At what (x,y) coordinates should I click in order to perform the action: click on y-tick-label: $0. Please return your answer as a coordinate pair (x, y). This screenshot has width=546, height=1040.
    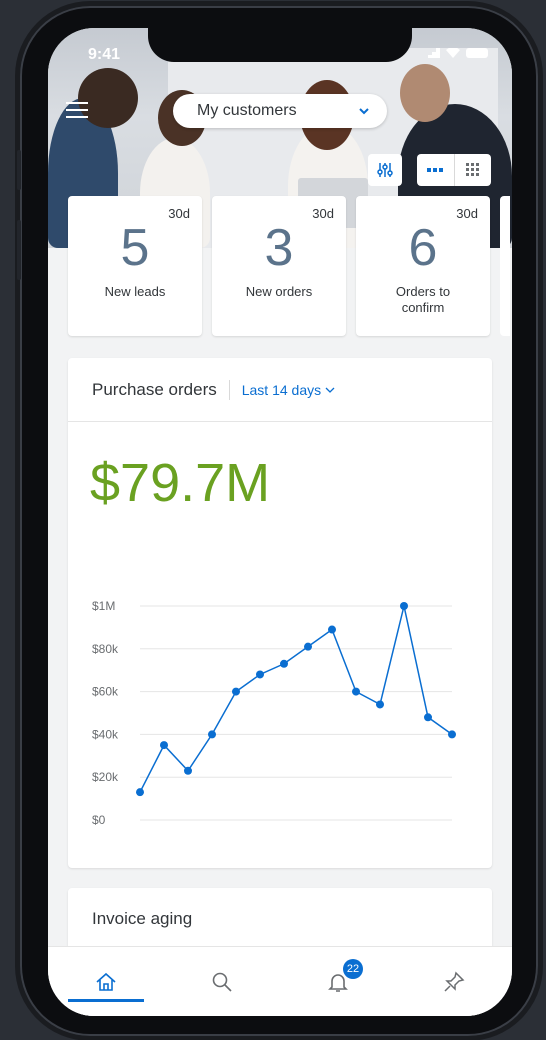
    Looking at the image, I should click on (99, 820).